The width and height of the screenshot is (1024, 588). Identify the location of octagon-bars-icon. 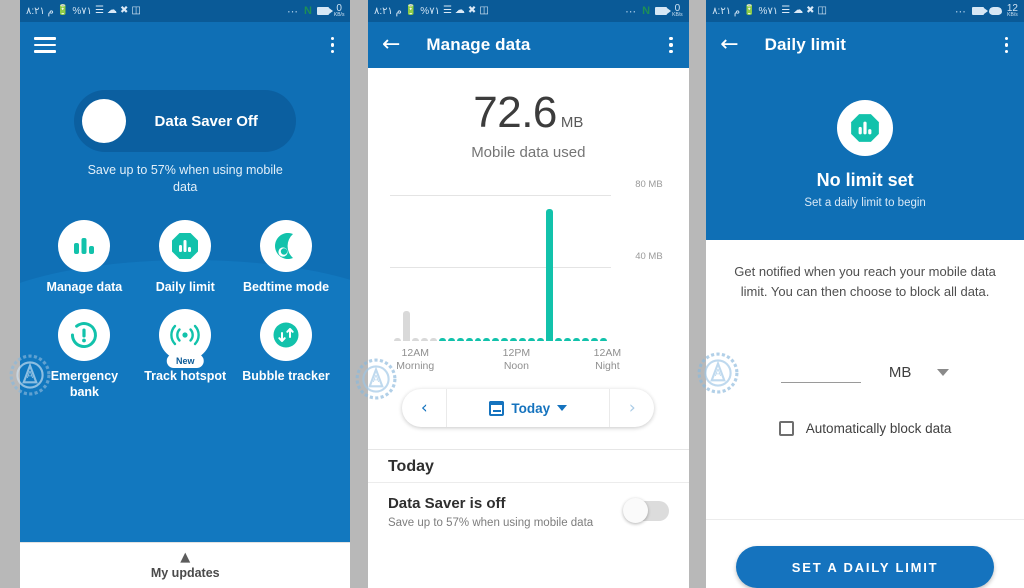
(185, 245).